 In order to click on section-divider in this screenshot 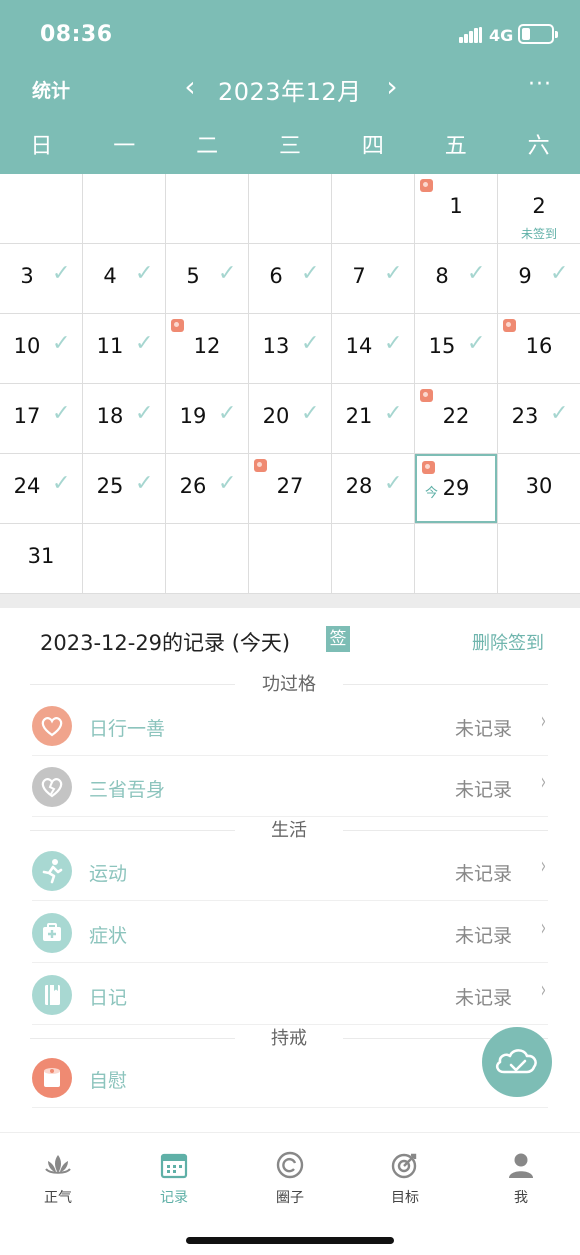, I will do `click(290, 601)`.